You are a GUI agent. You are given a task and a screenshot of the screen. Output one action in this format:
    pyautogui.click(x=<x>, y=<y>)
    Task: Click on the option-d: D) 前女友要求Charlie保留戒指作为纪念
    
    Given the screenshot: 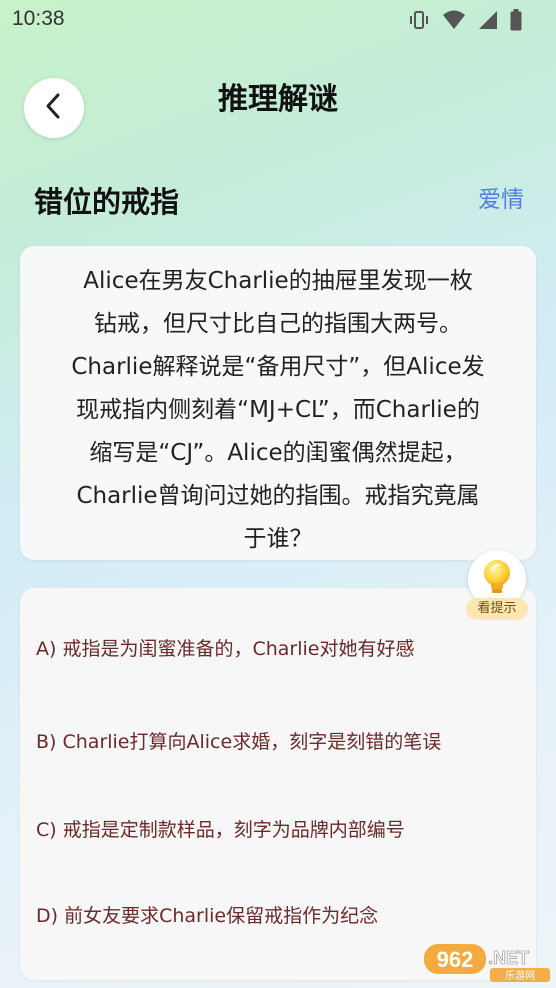 What is the action you would take?
    pyautogui.click(x=281, y=916)
    